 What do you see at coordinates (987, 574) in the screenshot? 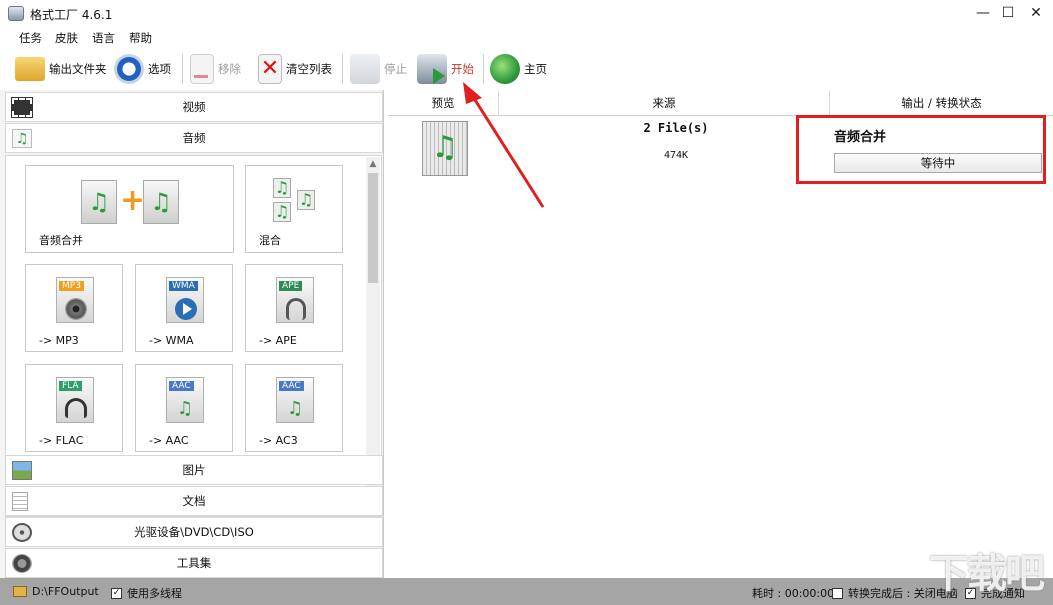
I see `watermark-logo: 下载吧` at bounding box center [987, 574].